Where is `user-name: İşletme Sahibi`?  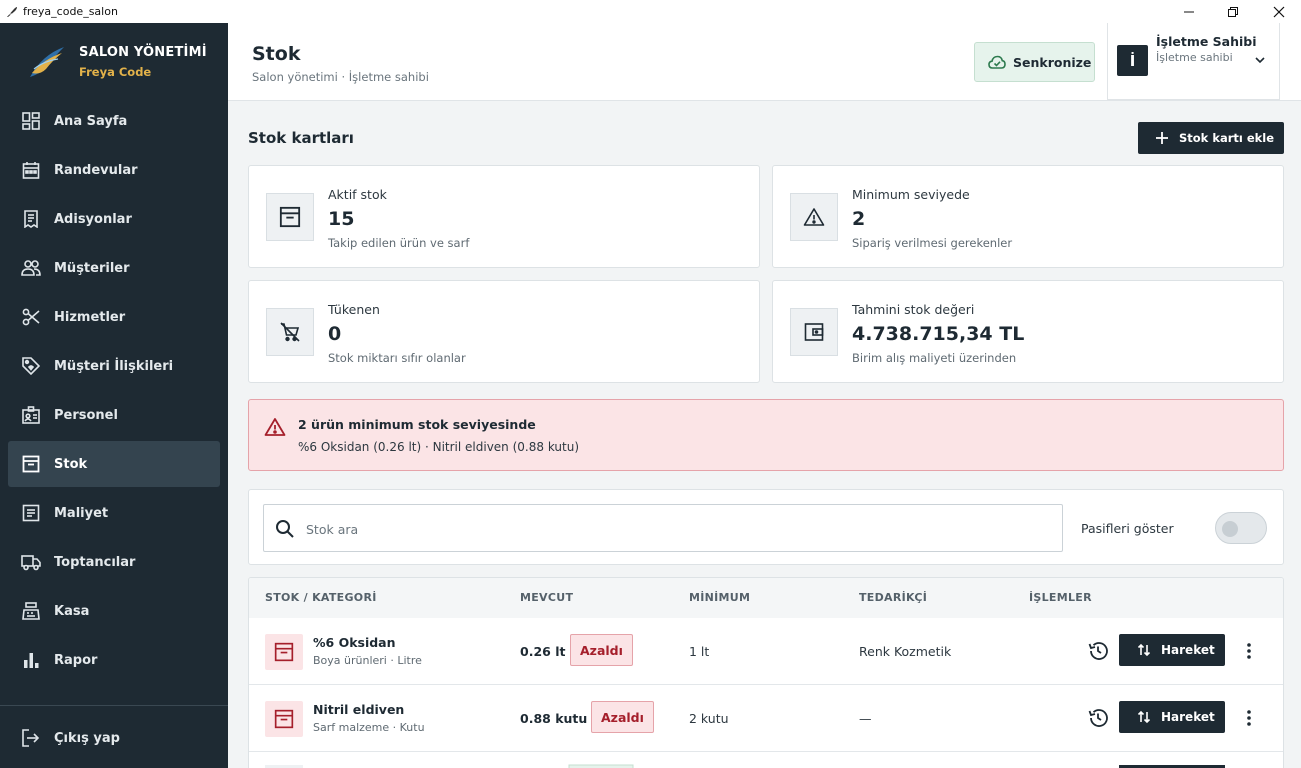 user-name: İşletme Sahibi is located at coordinates (1206, 41).